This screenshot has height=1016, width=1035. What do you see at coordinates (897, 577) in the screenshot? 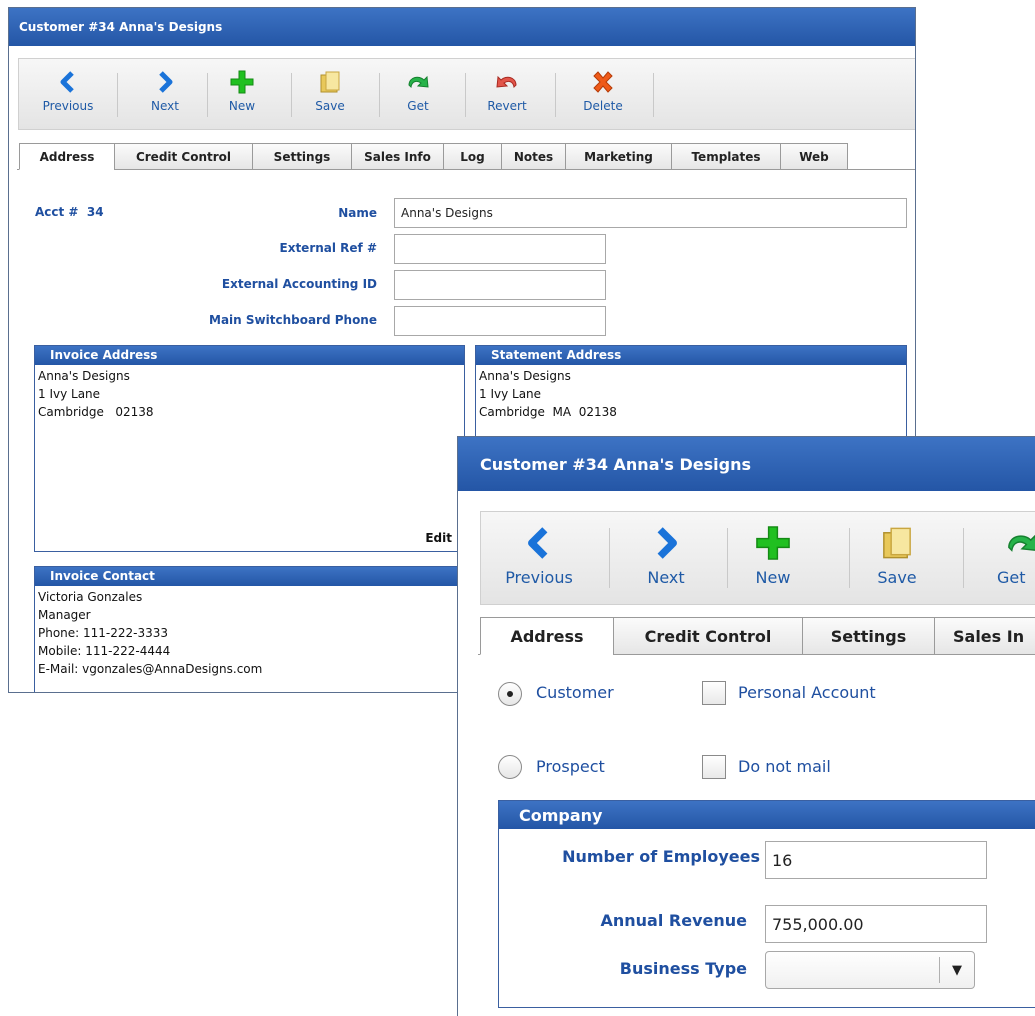
I see `front-save-label: Save` at bounding box center [897, 577].